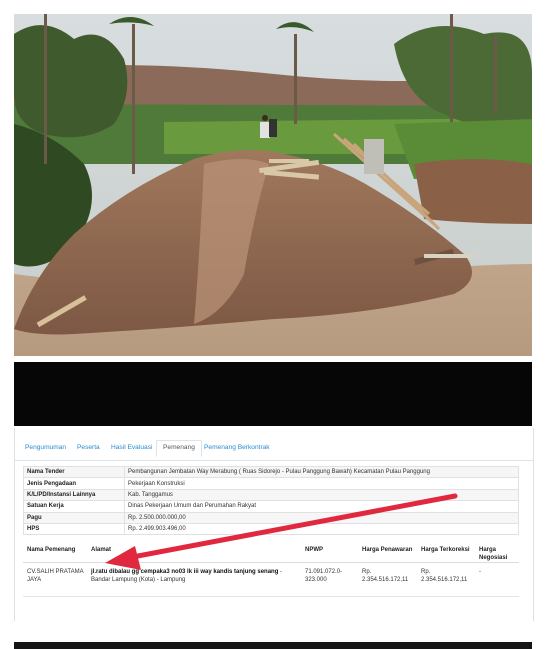 This screenshot has height=649, width=546. Describe the element at coordinates (273, 394) in the screenshot. I see `black-band` at that location.